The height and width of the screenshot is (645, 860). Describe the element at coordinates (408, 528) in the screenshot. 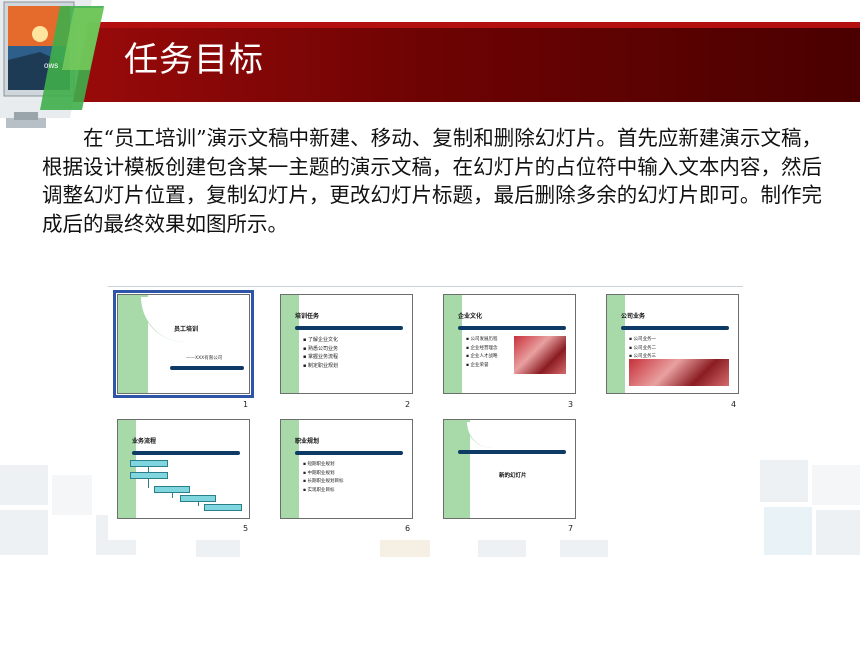

I see `slide-number: 6` at that location.